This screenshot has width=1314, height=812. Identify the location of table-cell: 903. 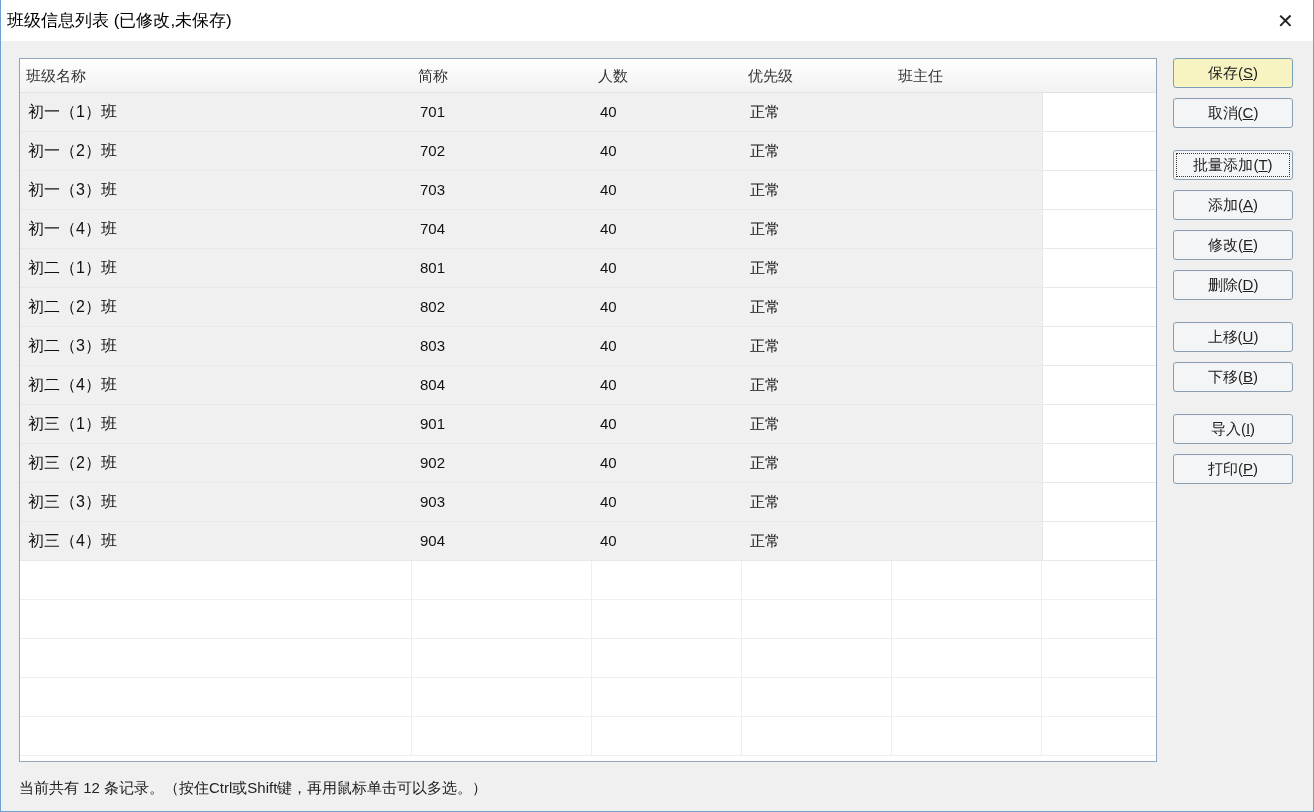
(502, 502).